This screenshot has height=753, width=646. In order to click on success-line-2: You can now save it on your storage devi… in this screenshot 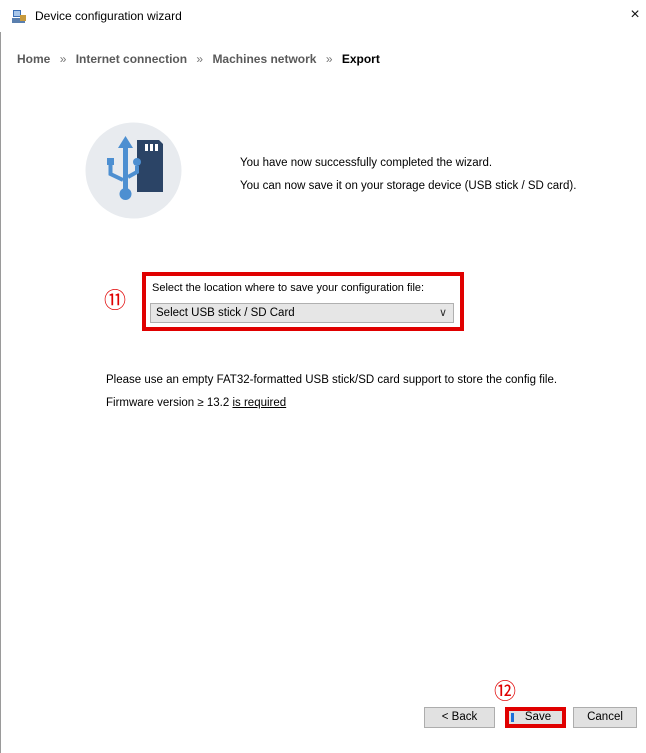, I will do `click(408, 186)`.